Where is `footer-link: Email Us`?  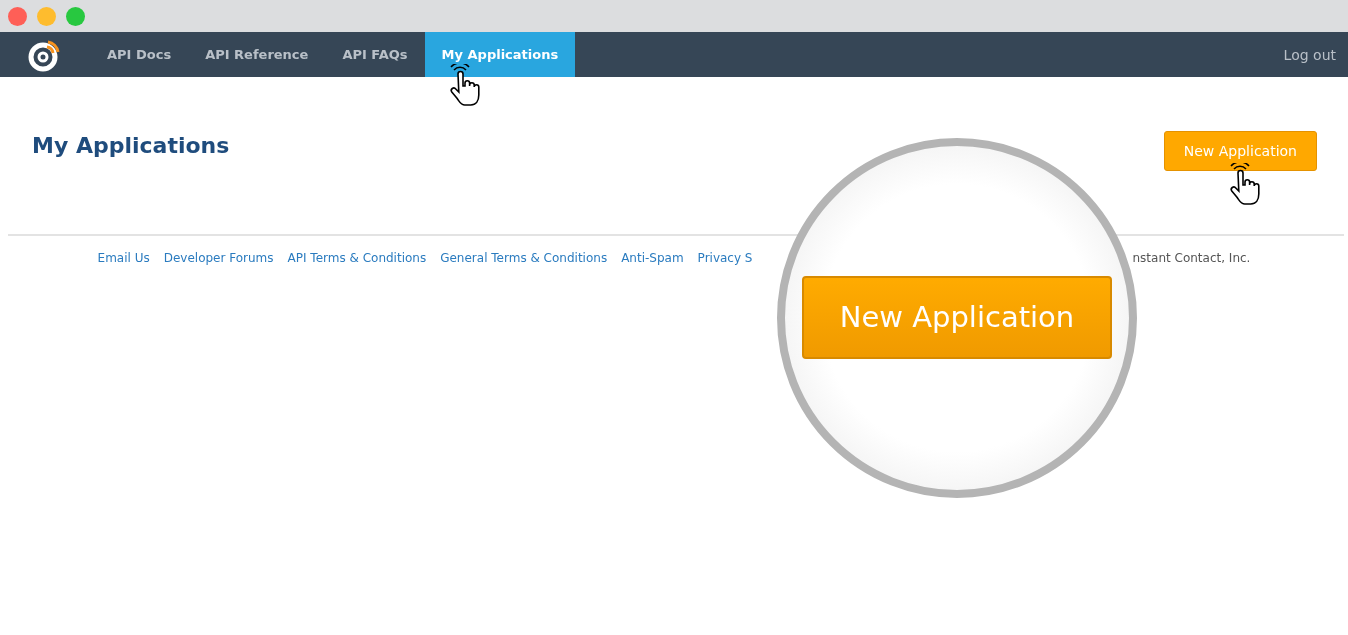
footer-link: Email Us is located at coordinates (123, 258).